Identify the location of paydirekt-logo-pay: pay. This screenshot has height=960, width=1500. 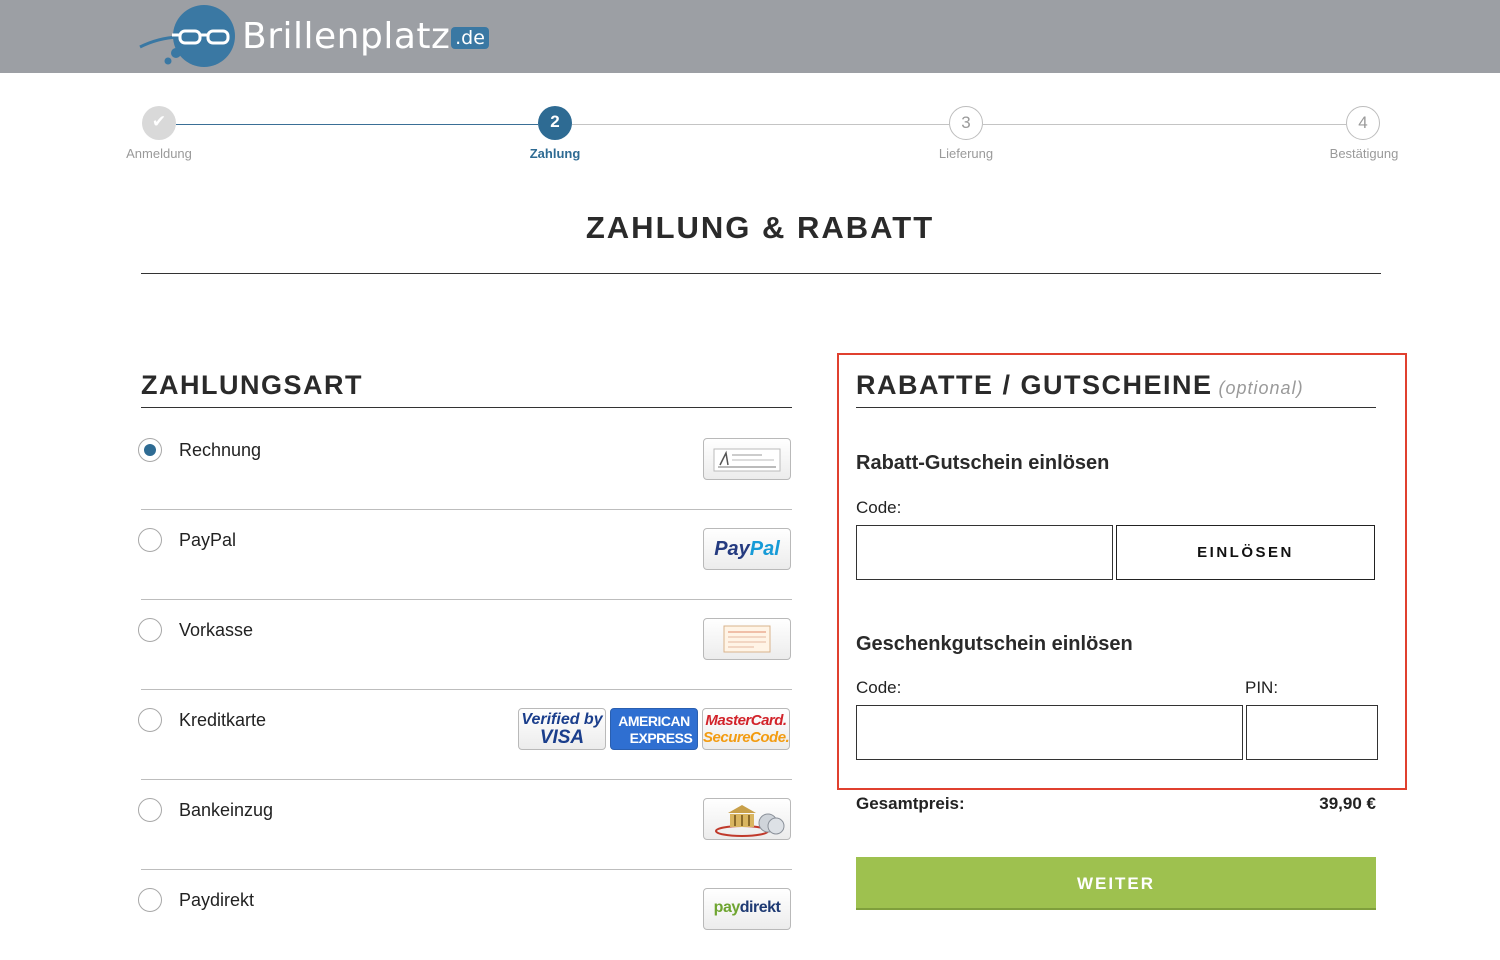
(727, 907).